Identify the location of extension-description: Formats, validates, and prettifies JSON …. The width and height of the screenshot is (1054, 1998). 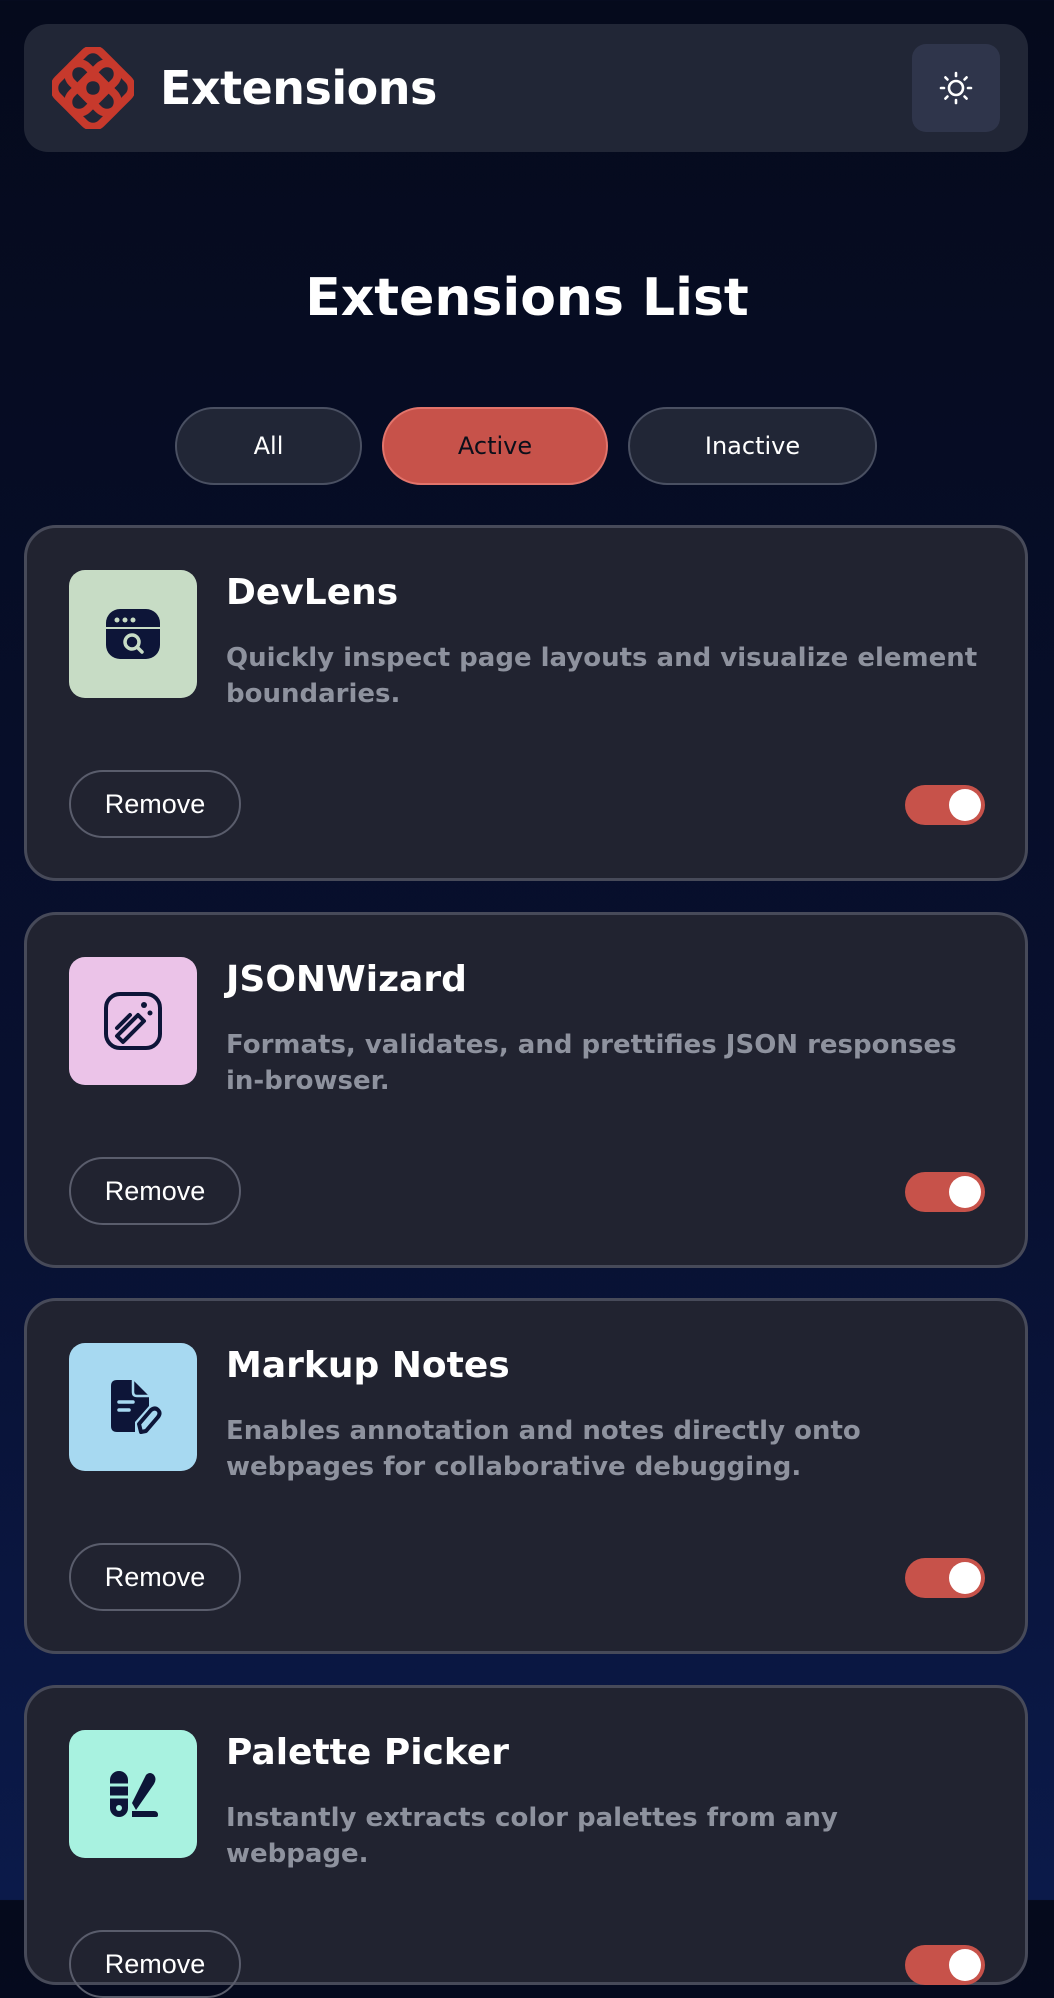
(591, 1063).